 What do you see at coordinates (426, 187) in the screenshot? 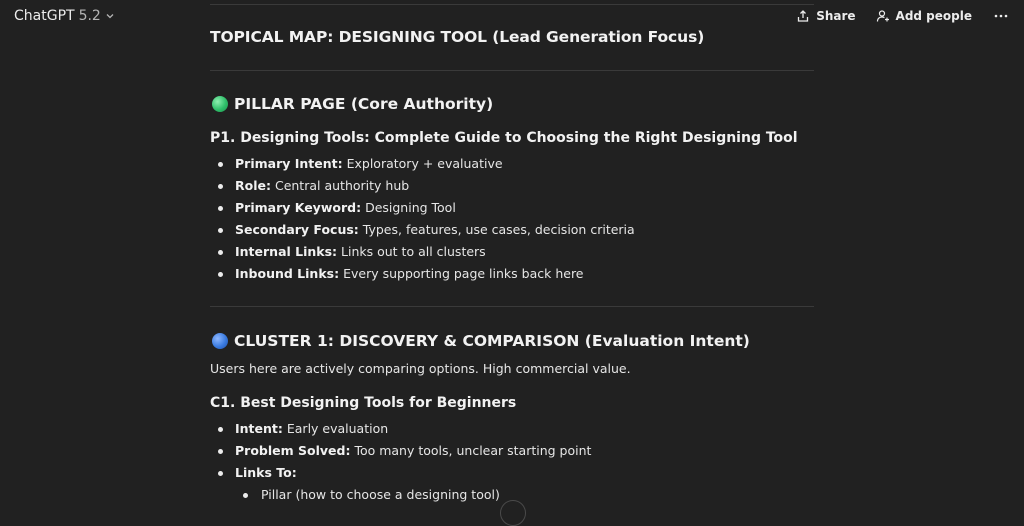
I see `list-item: Role: Central authority hub` at bounding box center [426, 187].